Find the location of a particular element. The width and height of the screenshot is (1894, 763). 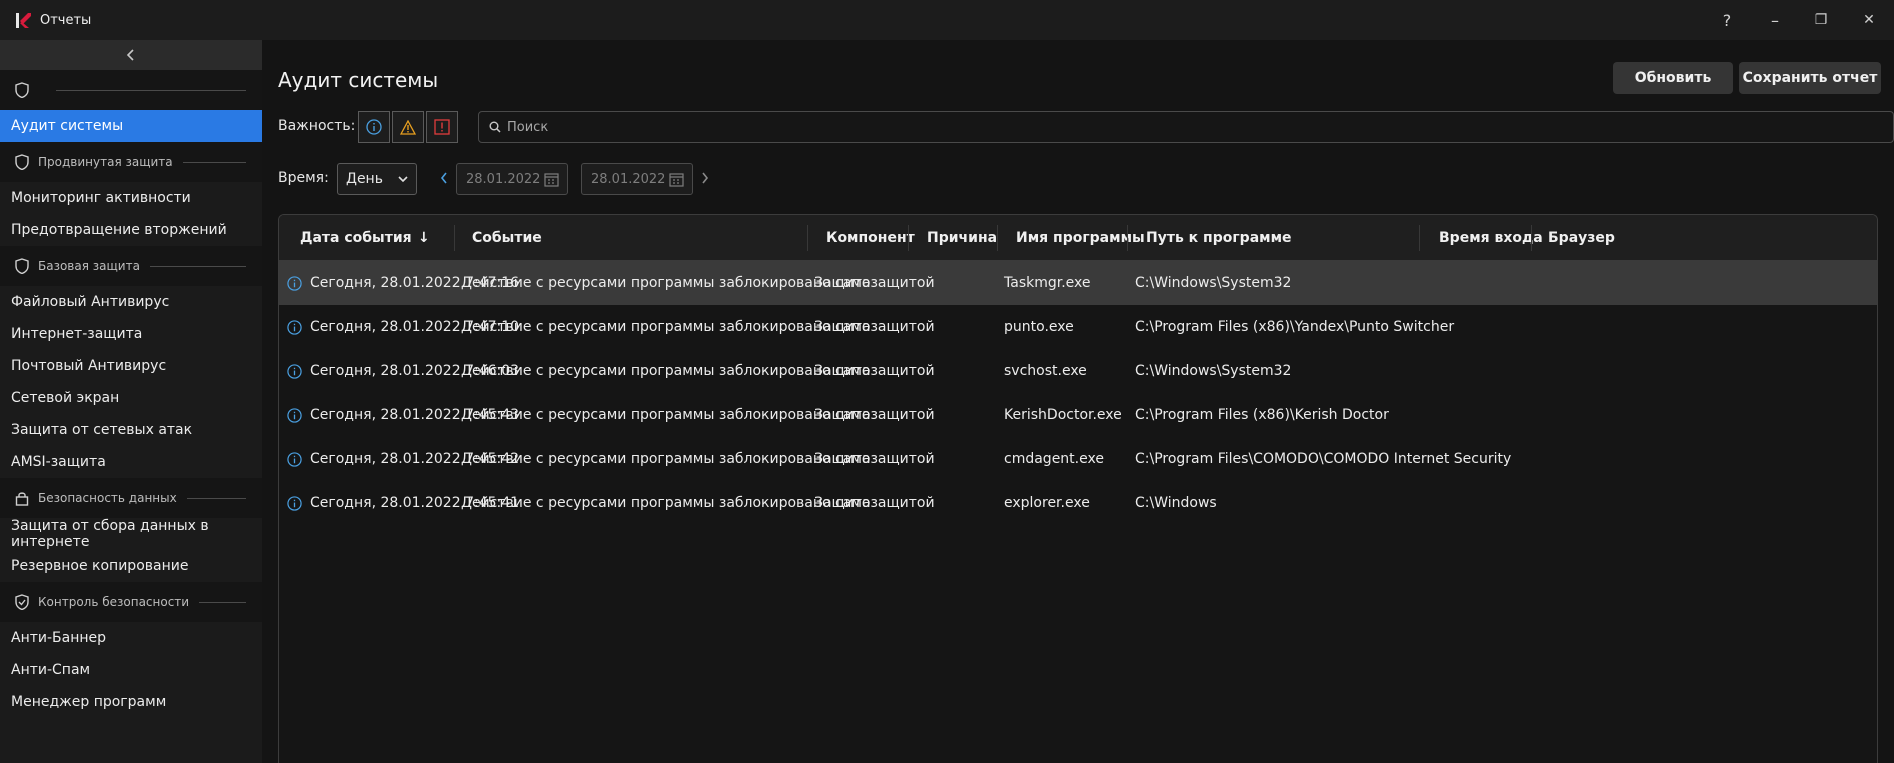

close-button: ✕ is located at coordinates (1869, 20).